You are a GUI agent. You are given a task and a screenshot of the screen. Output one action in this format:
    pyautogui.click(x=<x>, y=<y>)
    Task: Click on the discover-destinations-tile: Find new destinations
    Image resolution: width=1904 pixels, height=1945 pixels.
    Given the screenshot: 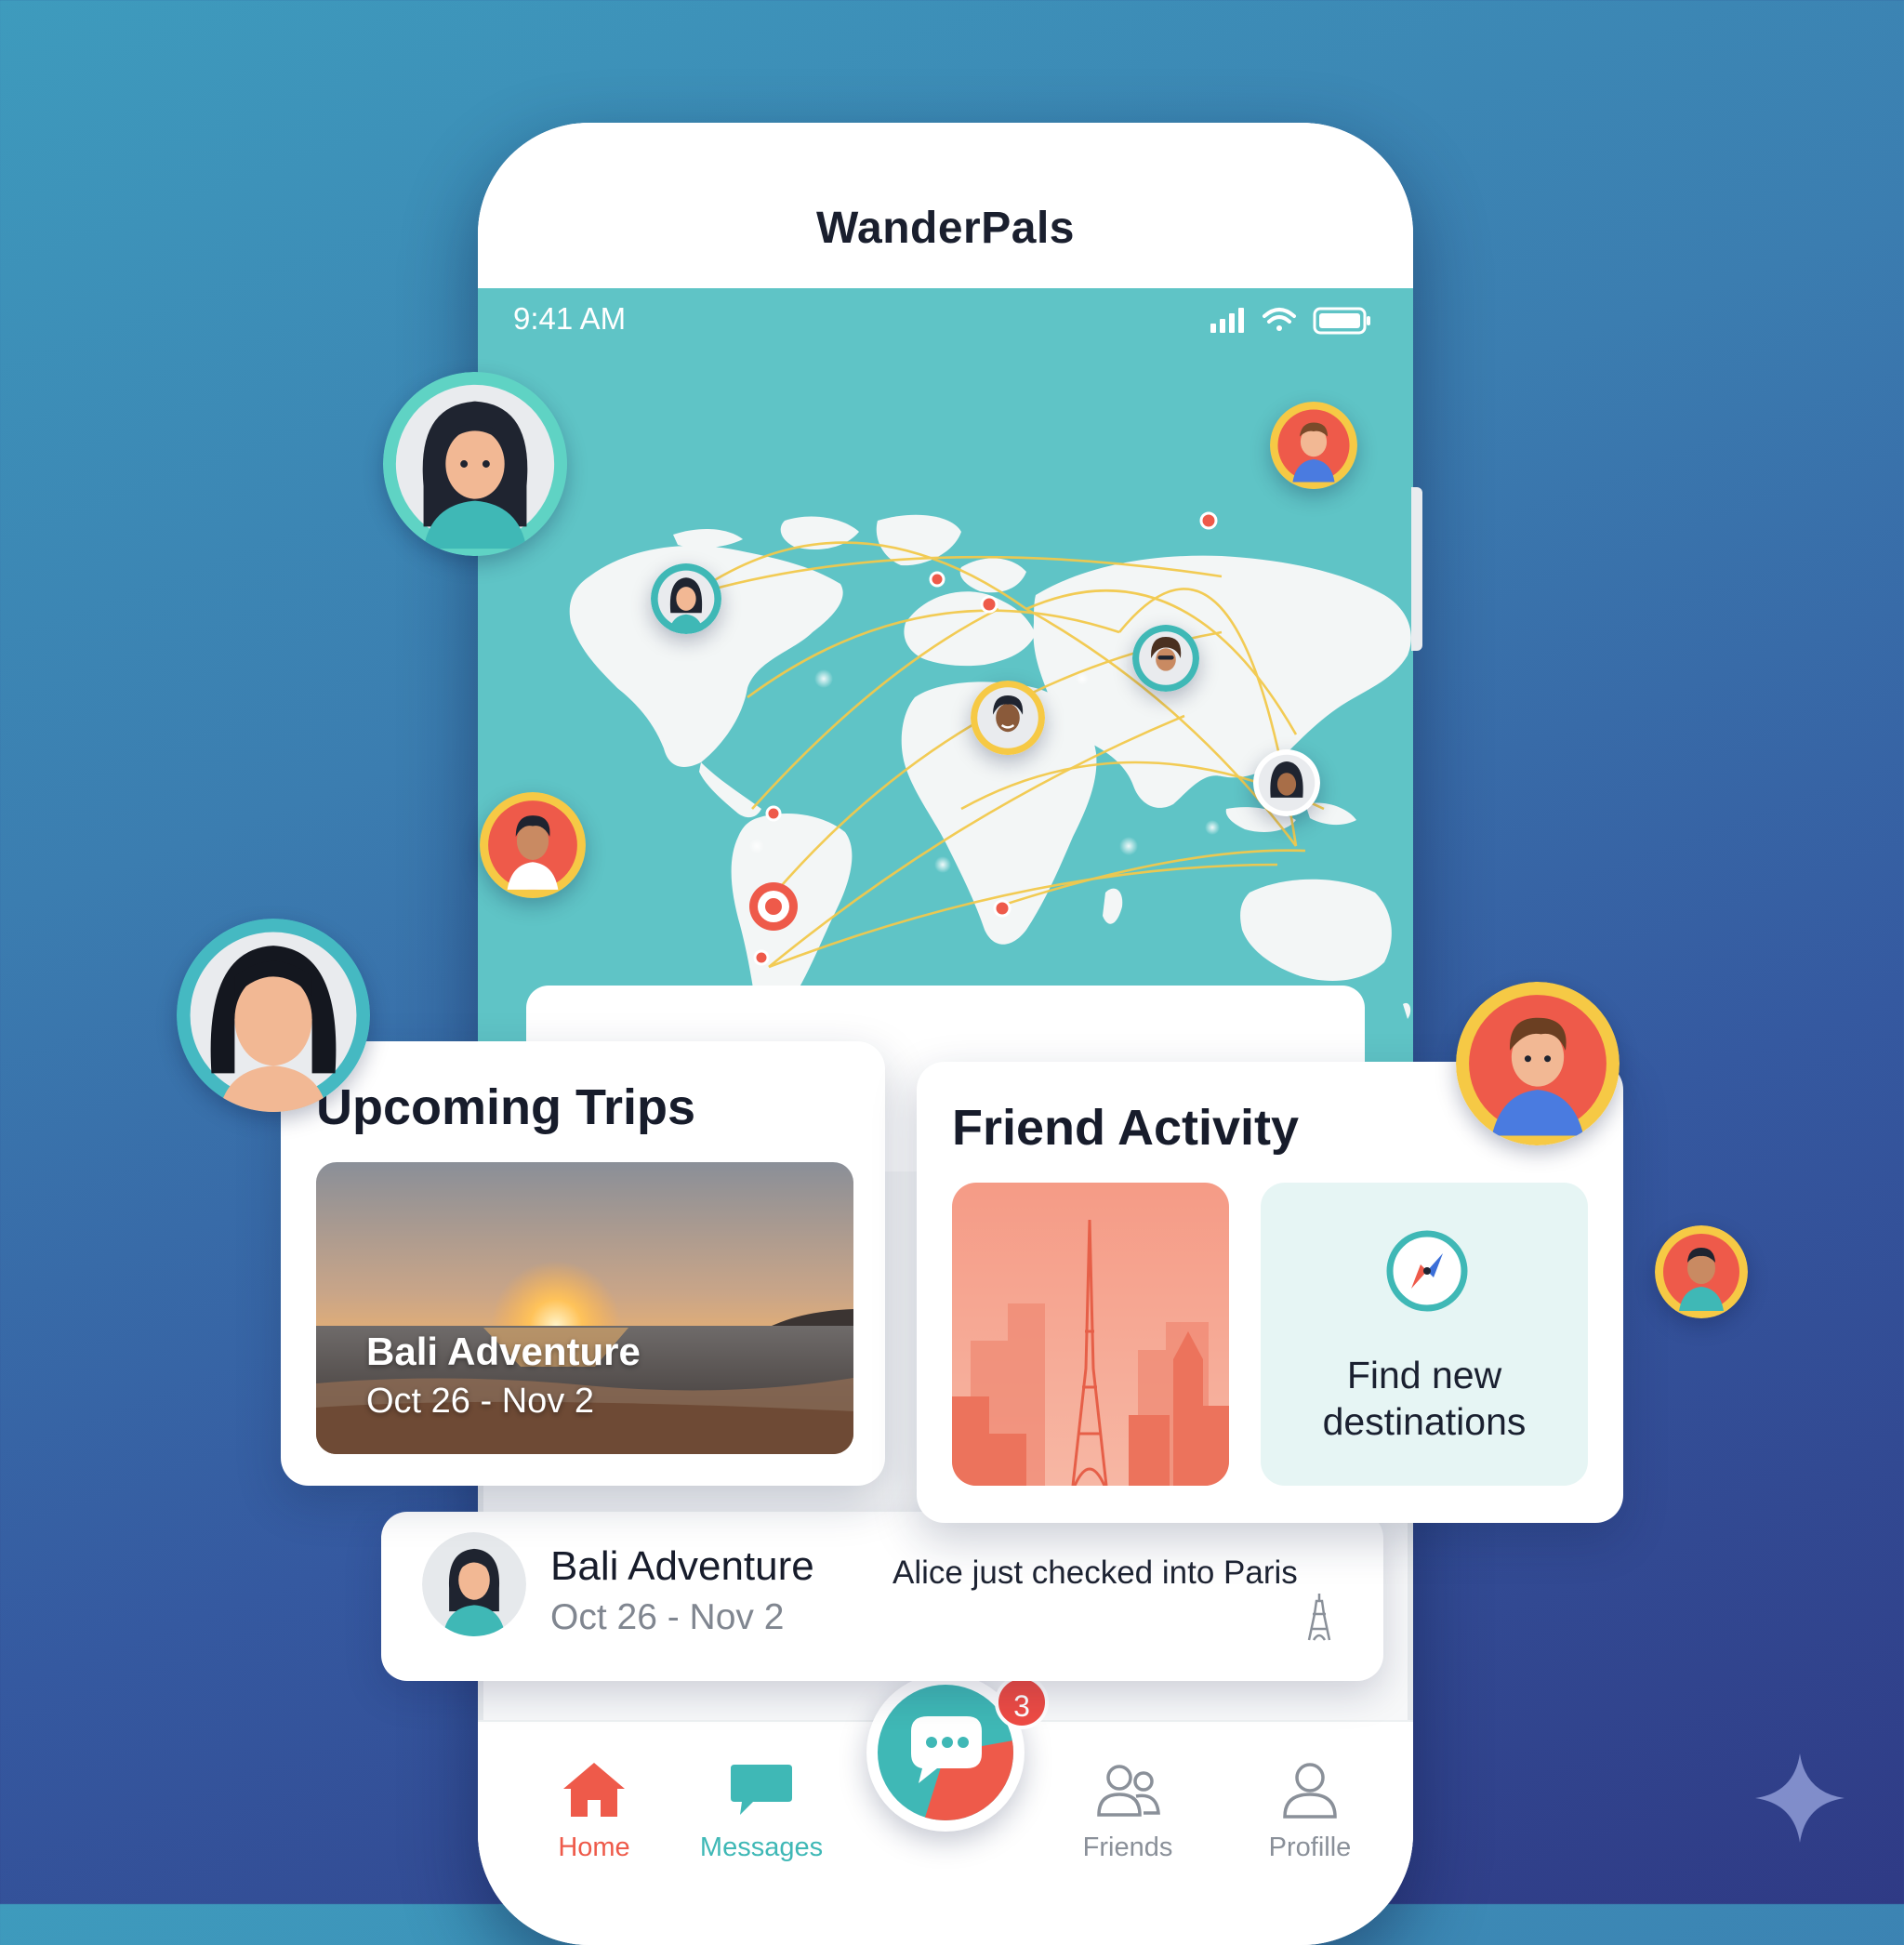 What is the action you would take?
    pyautogui.click(x=1424, y=1334)
    